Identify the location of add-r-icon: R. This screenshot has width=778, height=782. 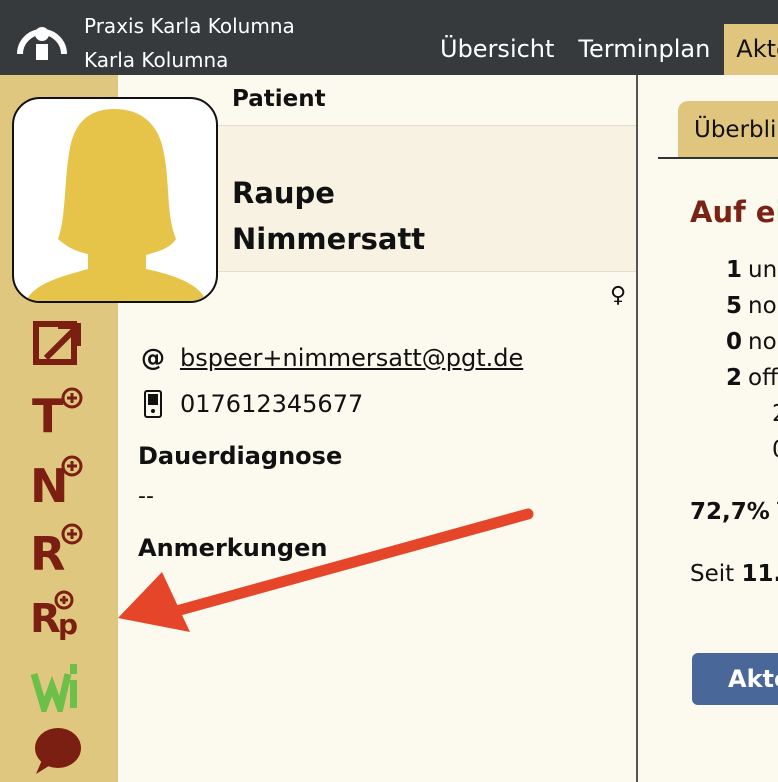
(58, 546).